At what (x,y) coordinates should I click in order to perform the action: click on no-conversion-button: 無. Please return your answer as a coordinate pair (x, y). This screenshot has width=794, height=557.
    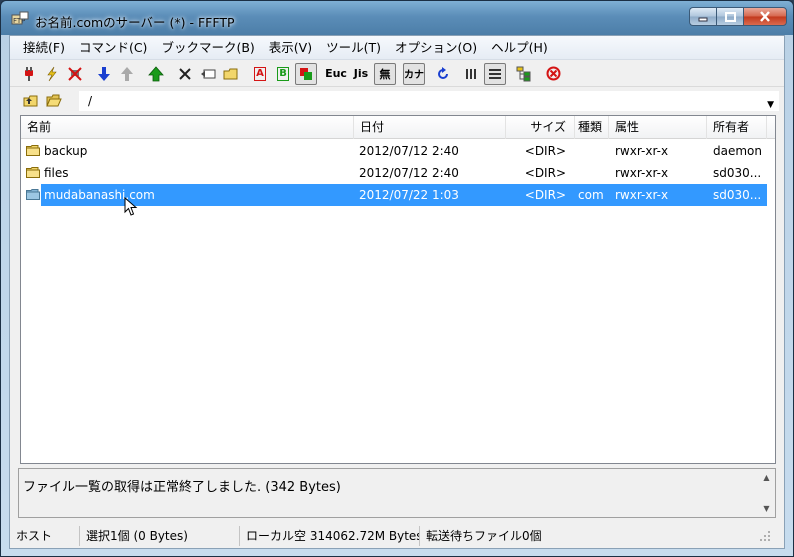
    Looking at the image, I should click on (385, 73).